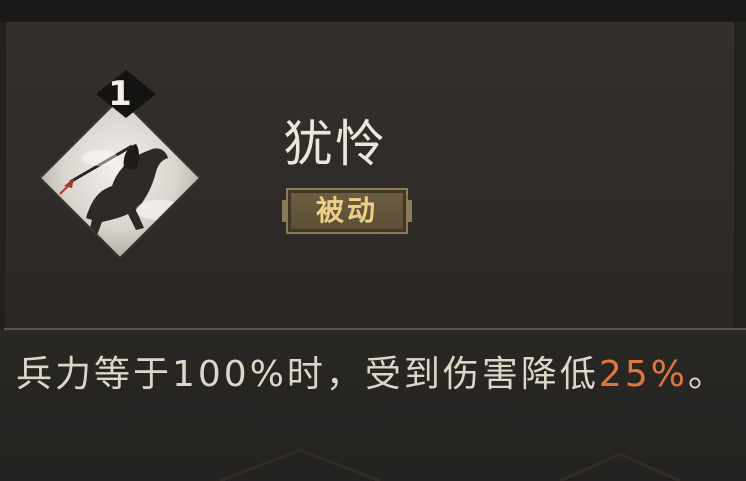 The image size is (746, 481). What do you see at coordinates (643, 374) in the screenshot?
I see `description-highlight-value: 25%` at bounding box center [643, 374].